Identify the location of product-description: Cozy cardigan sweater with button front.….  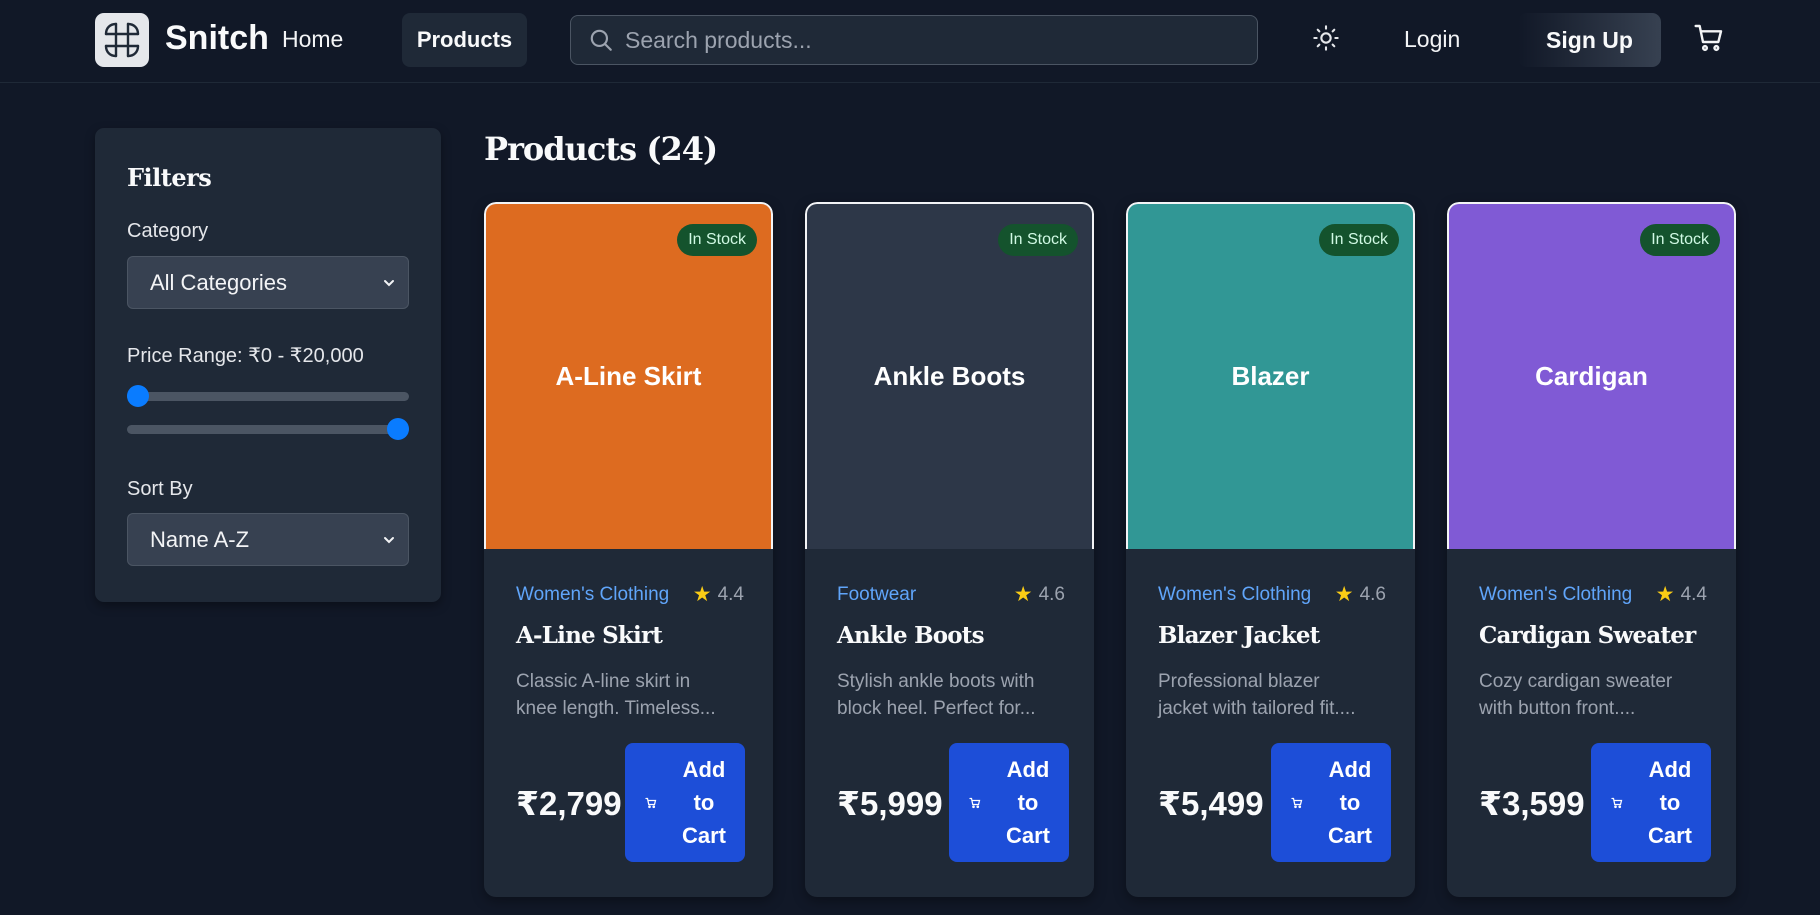
(1593, 695).